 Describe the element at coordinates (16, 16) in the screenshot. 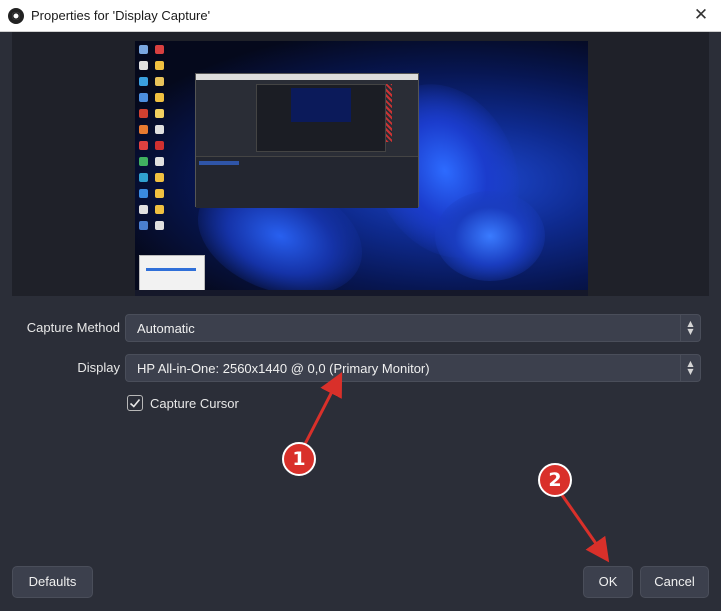

I see `obs-logo-icon` at that location.